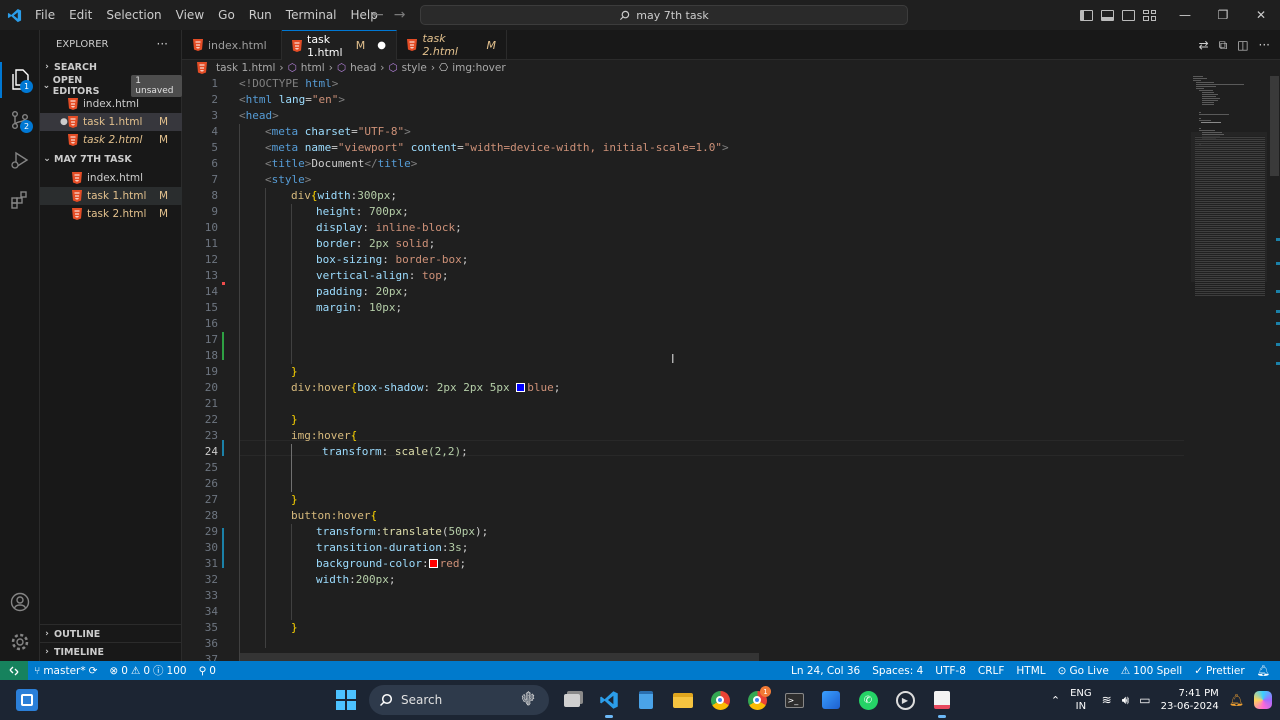  I want to click on start-button-windows-icon, so click(346, 700).